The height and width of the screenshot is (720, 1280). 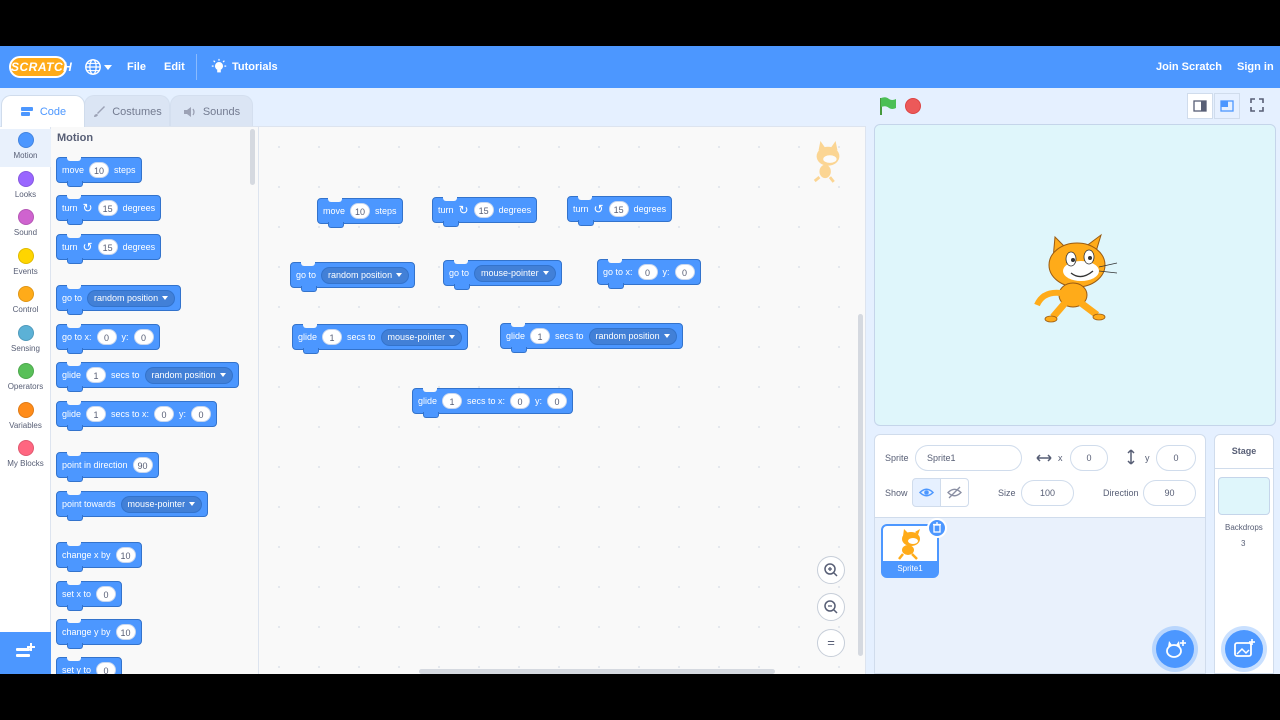 I want to click on ws-block-turn-right: turn ↻ 15 degrees, so click(x=485, y=212).